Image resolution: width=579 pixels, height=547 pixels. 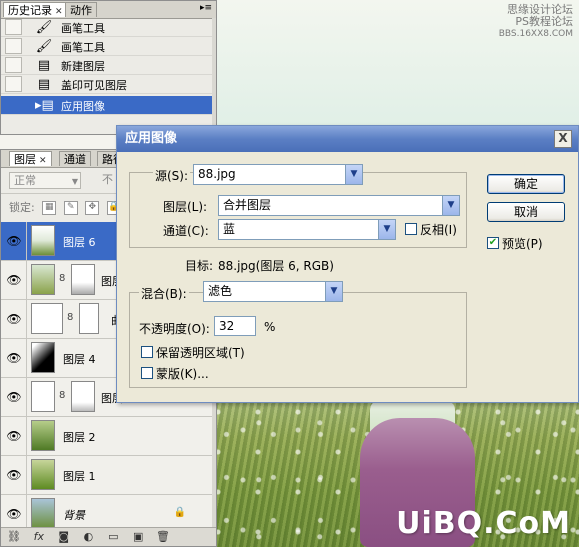 I want to click on tab-layers: 图层 ✕, so click(x=30, y=158).